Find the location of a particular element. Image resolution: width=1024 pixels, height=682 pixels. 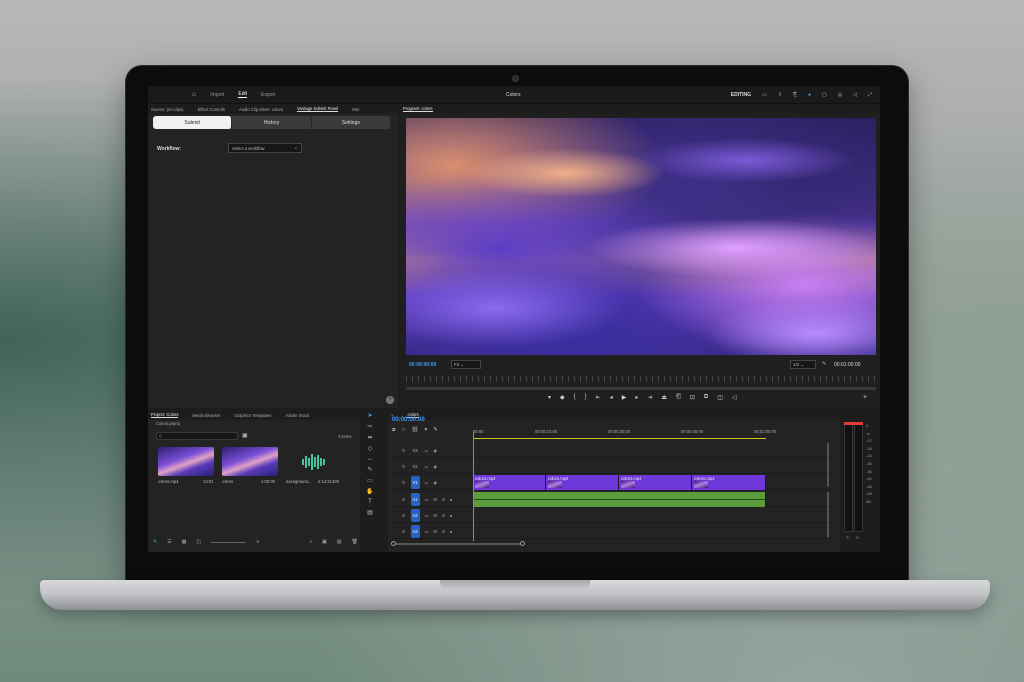

workspace-icon: ▭ is located at coordinates (764, 95).